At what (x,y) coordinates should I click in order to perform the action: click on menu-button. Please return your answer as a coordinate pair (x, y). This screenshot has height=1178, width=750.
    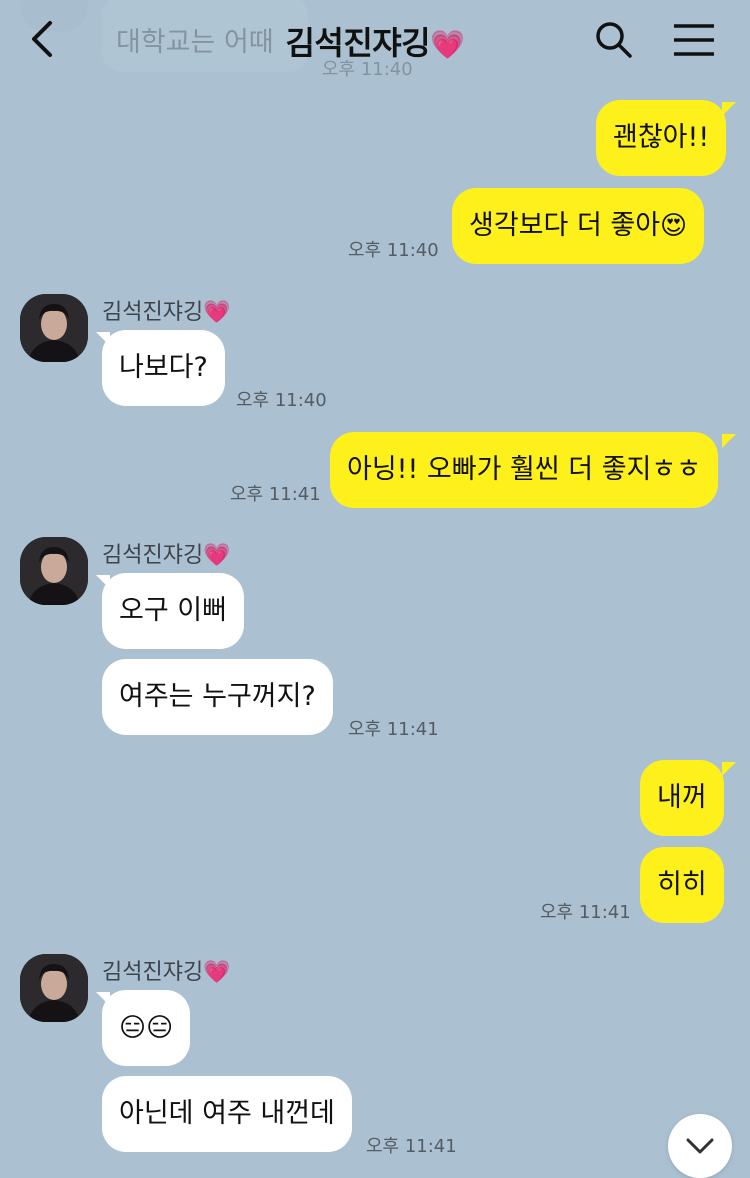
    Looking at the image, I should click on (694, 40).